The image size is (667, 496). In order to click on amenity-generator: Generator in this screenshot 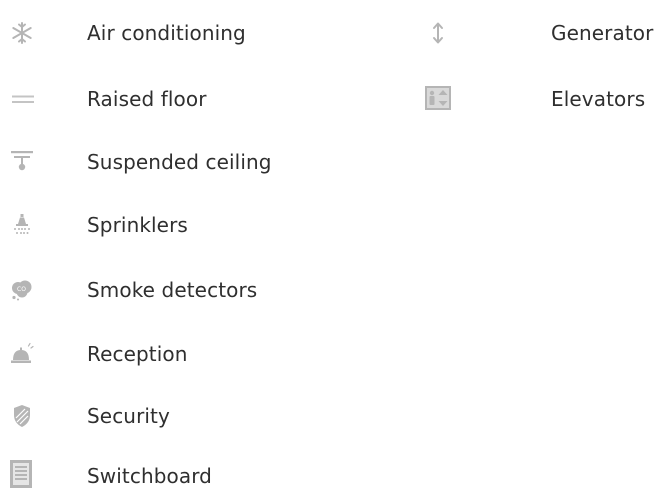, I will do `click(543, 35)`.